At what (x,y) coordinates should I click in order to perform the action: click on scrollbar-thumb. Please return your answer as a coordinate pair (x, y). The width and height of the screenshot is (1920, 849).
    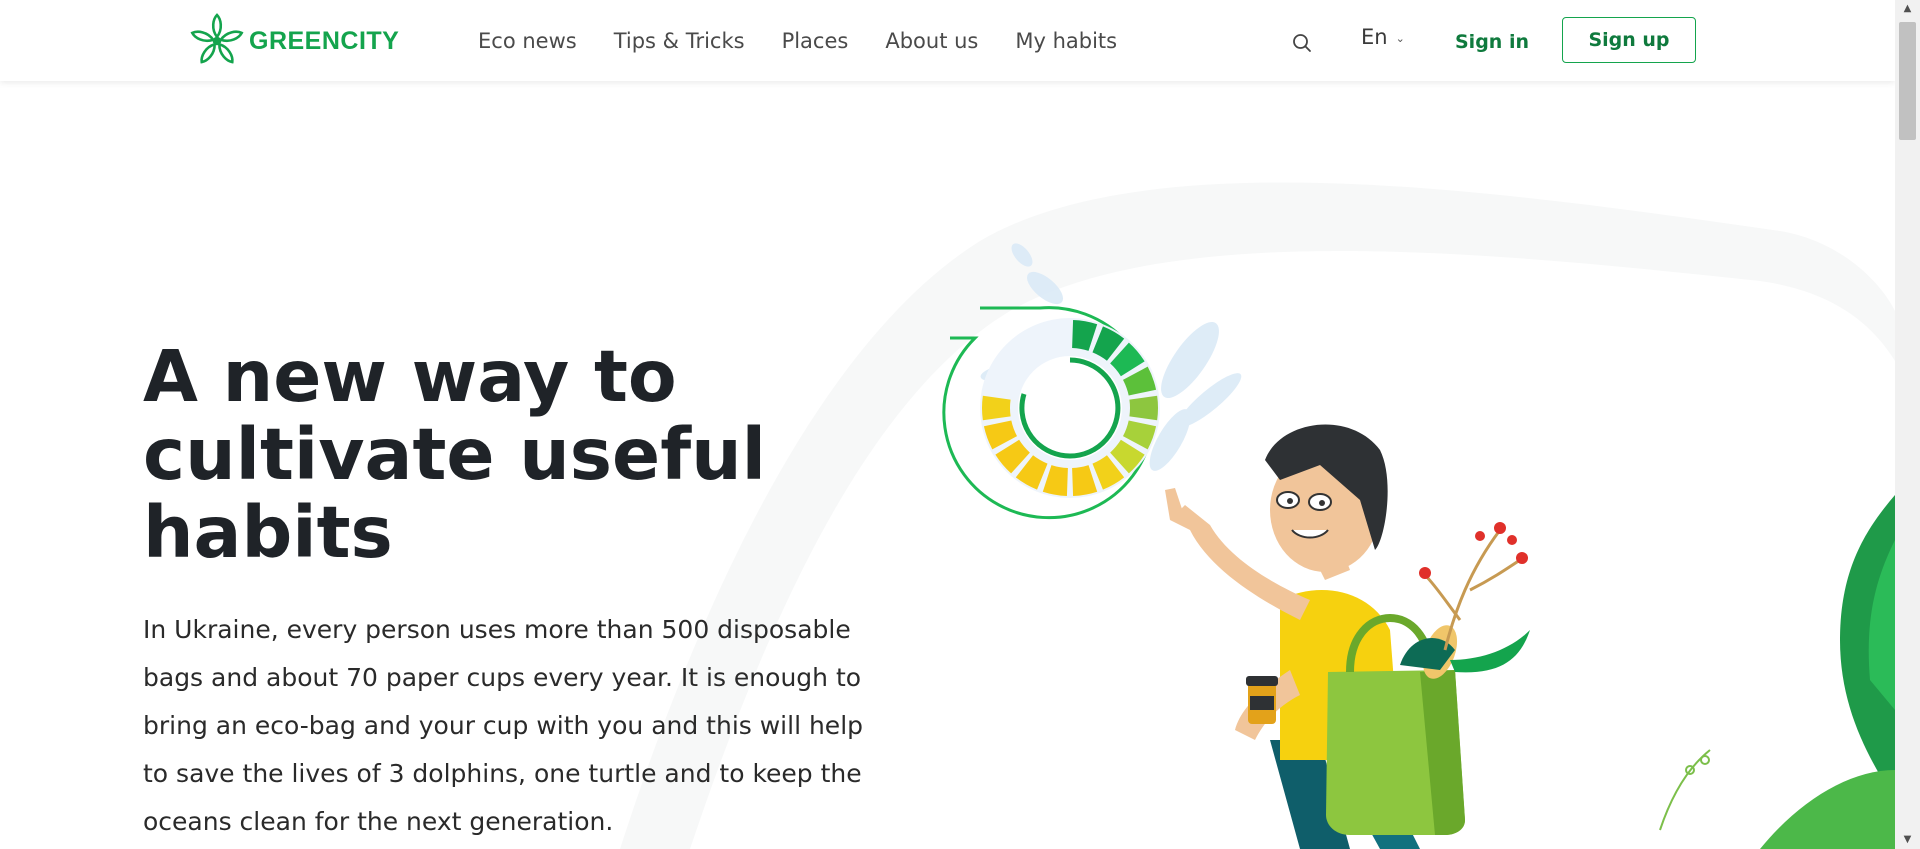
    Looking at the image, I should click on (1907, 81).